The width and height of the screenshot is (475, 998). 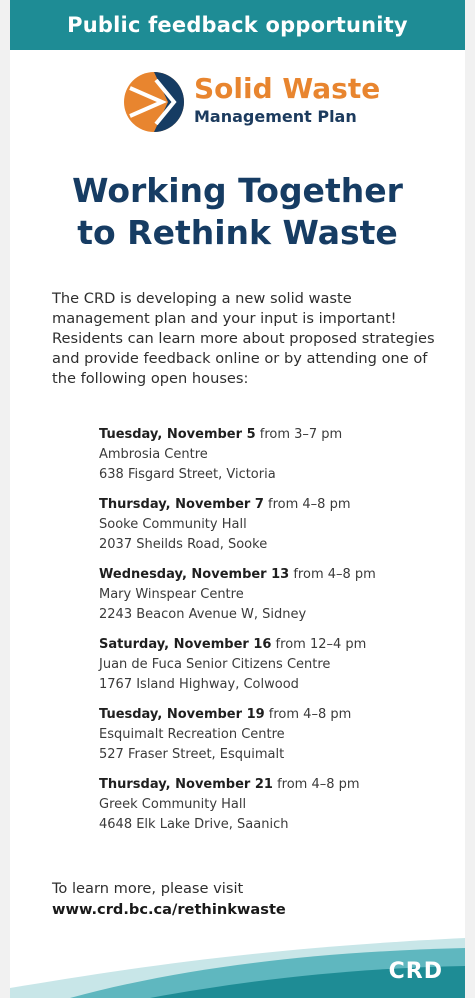 I want to click on banner: Public feedback opportunity, so click(x=237, y=25).